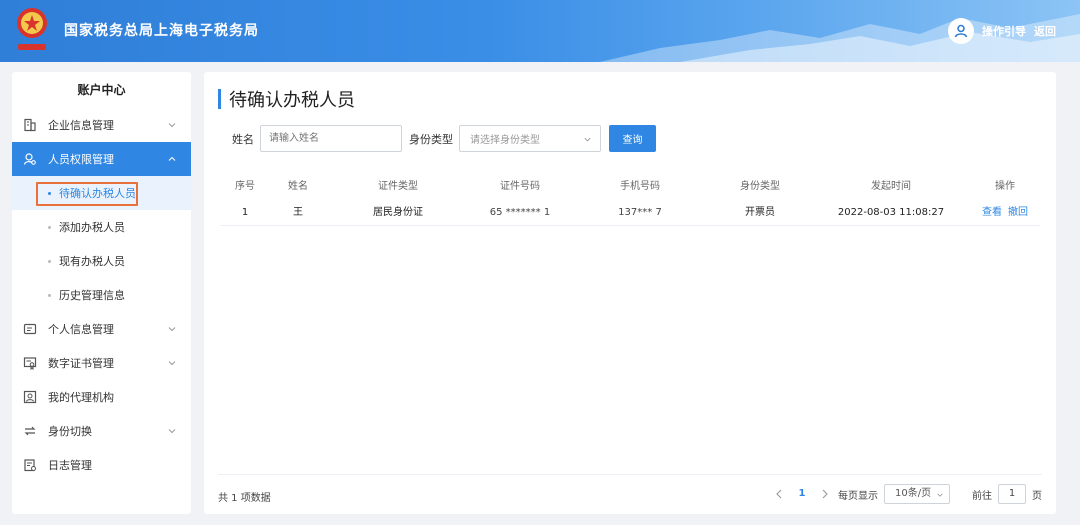  I want to click on column-header: 手机号码, so click(640, 186).